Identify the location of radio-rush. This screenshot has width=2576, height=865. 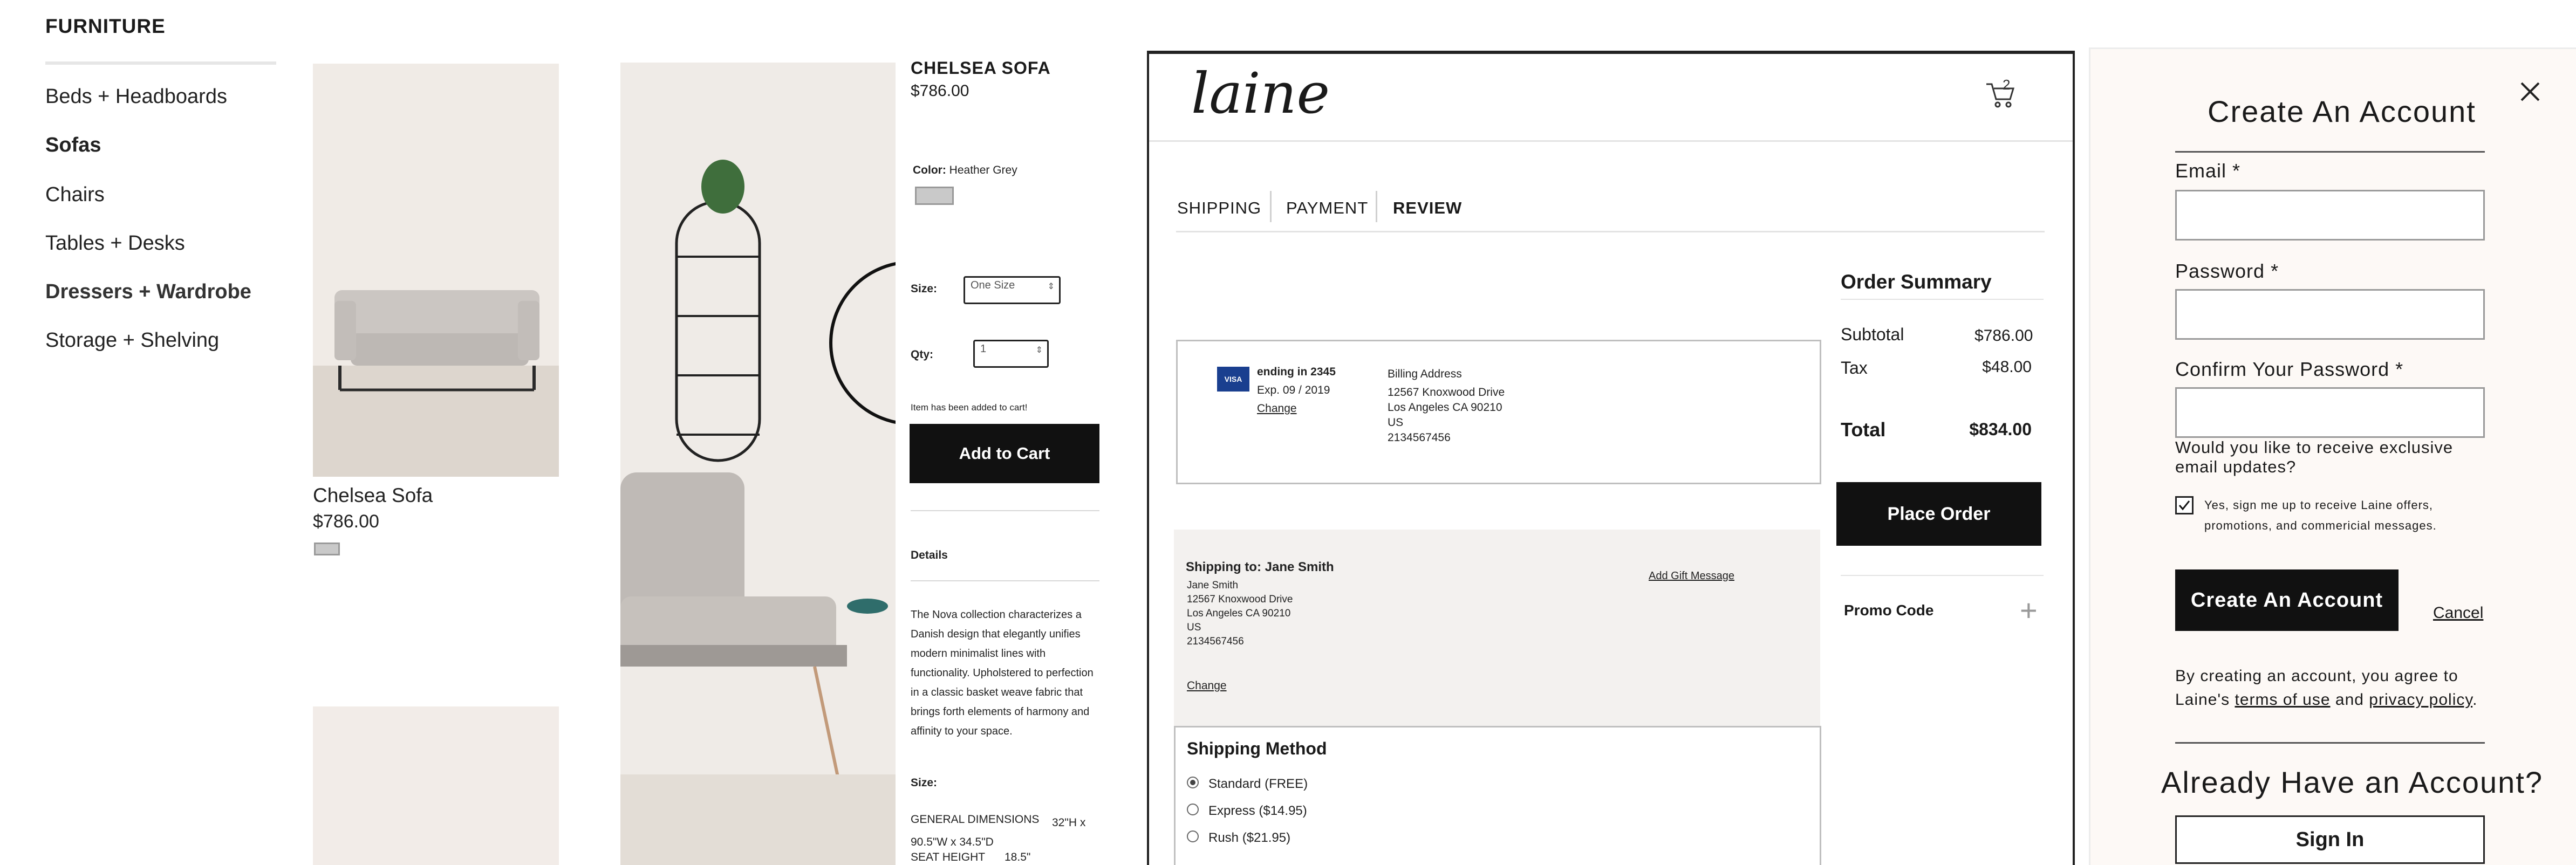
(1193, 836).